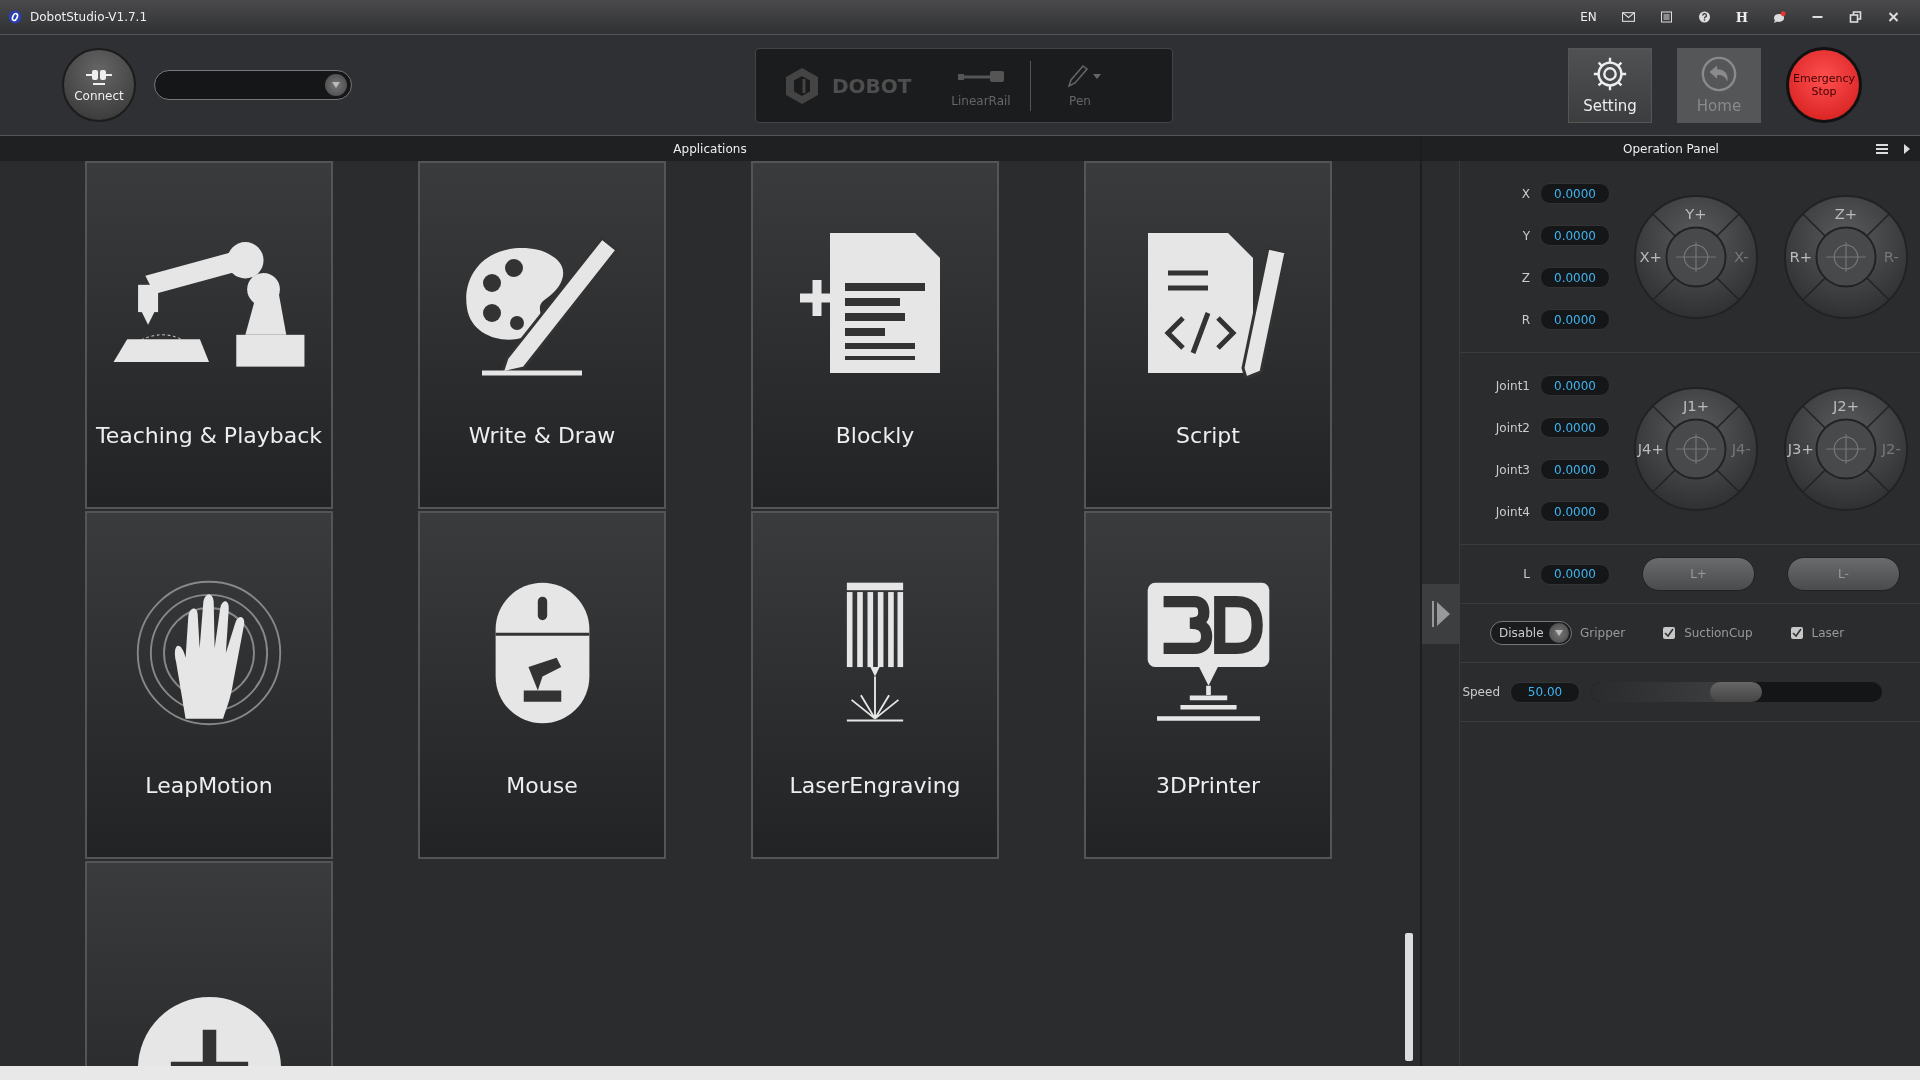 This screenshot has width=1920, height=1080. What do you see at coordinates (875, 685) in the screenshot?
I see `application-tile: LaserEngraving` at bounding box center [875, 685].